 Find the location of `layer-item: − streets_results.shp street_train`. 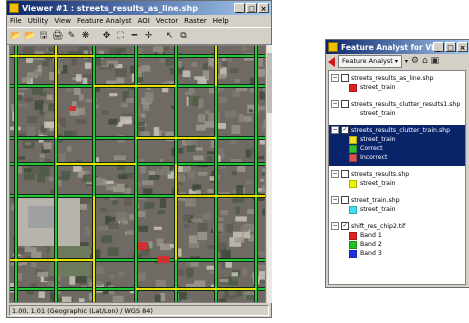

layer-item: − streets_results.shp street_train is located at coordinates (397, 180).